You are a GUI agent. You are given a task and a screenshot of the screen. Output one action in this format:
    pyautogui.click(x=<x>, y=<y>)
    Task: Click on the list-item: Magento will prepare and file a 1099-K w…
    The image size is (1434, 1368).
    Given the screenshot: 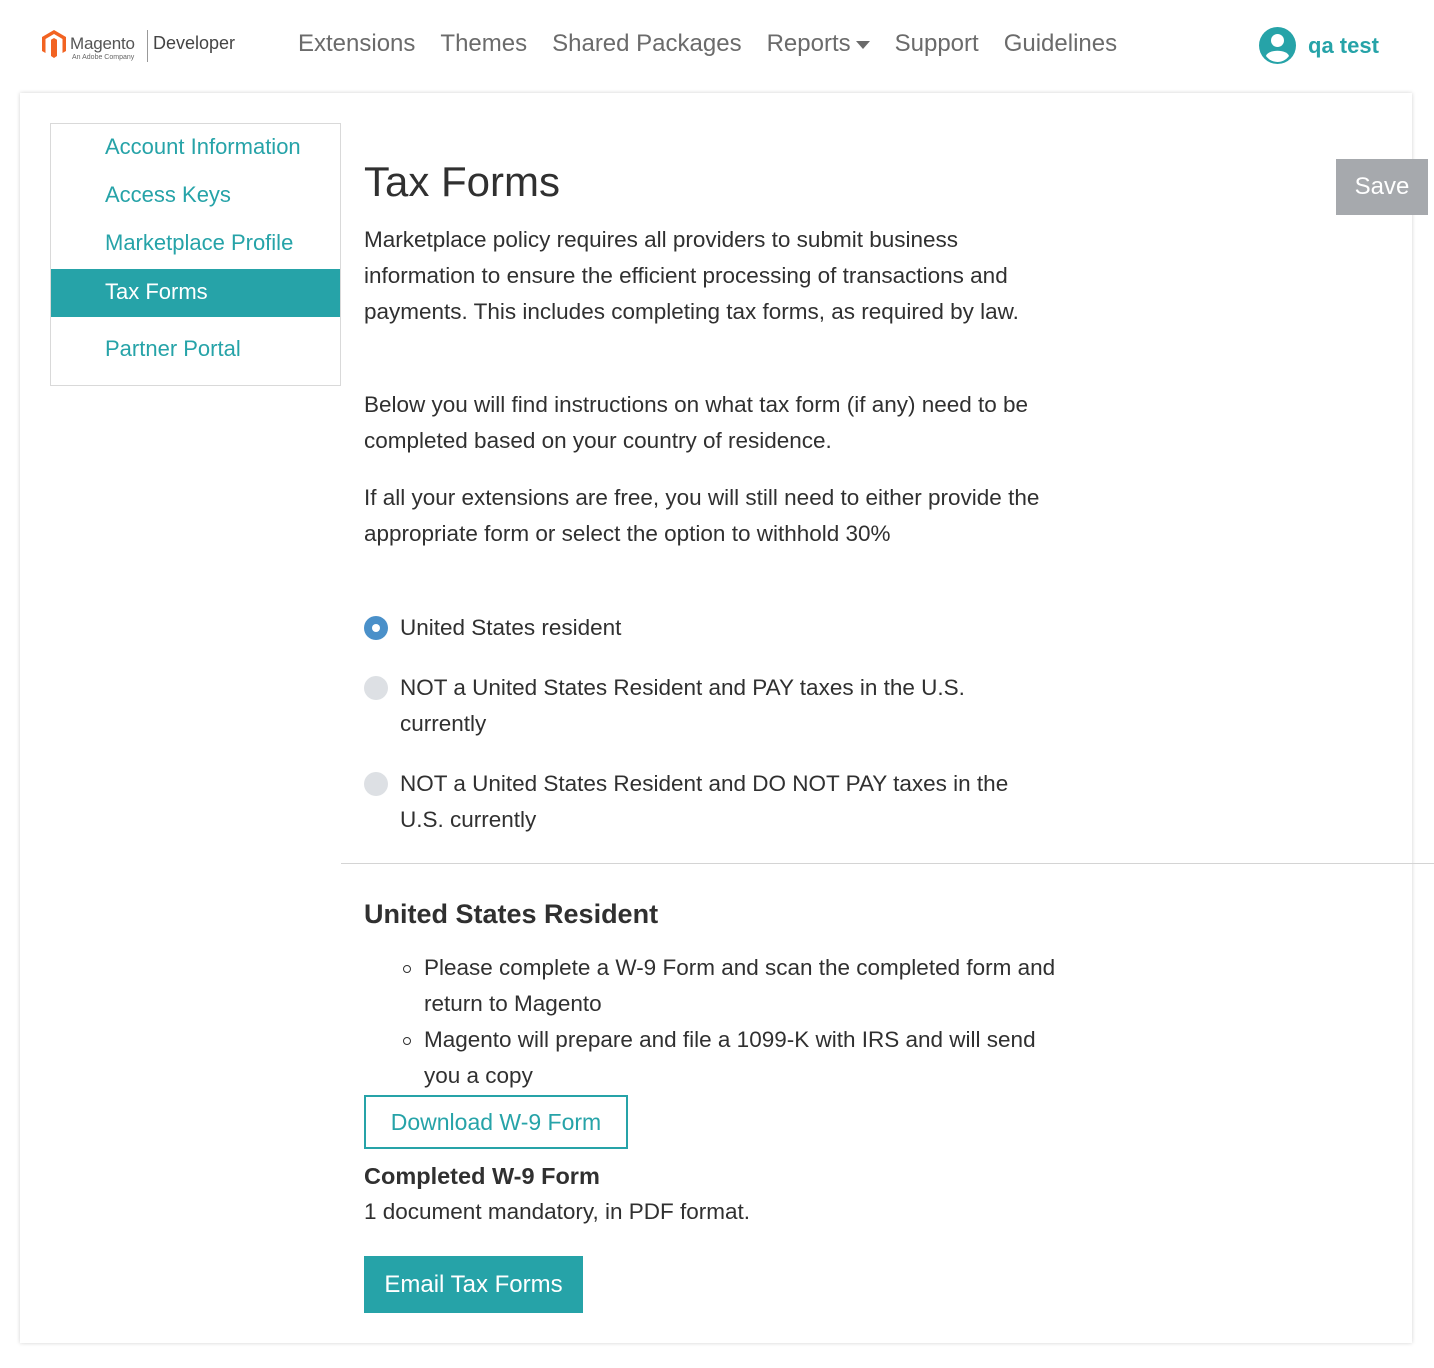 What is the action you would take?
    pyautogui.click(x=733, y=1058)
    